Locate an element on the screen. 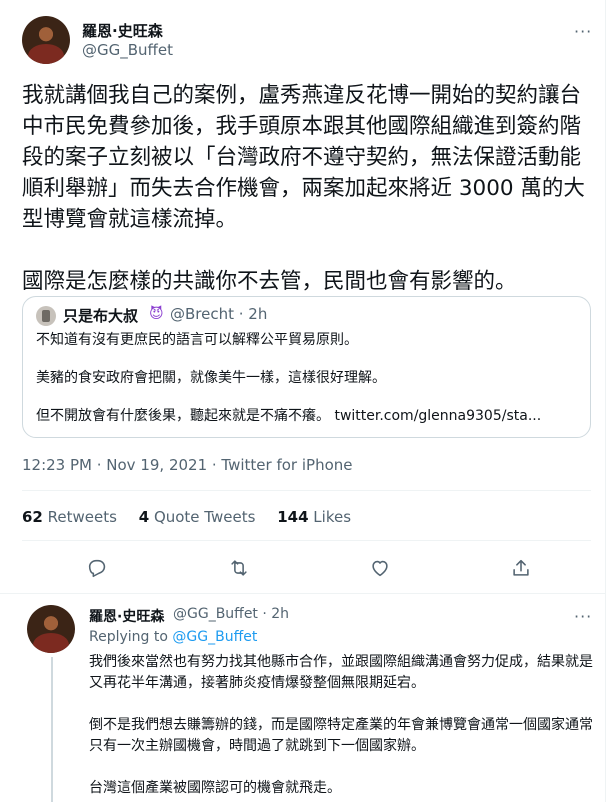 The height and width of the screenshot is (802, 615). reply-button is located at coordinates (97, 568).